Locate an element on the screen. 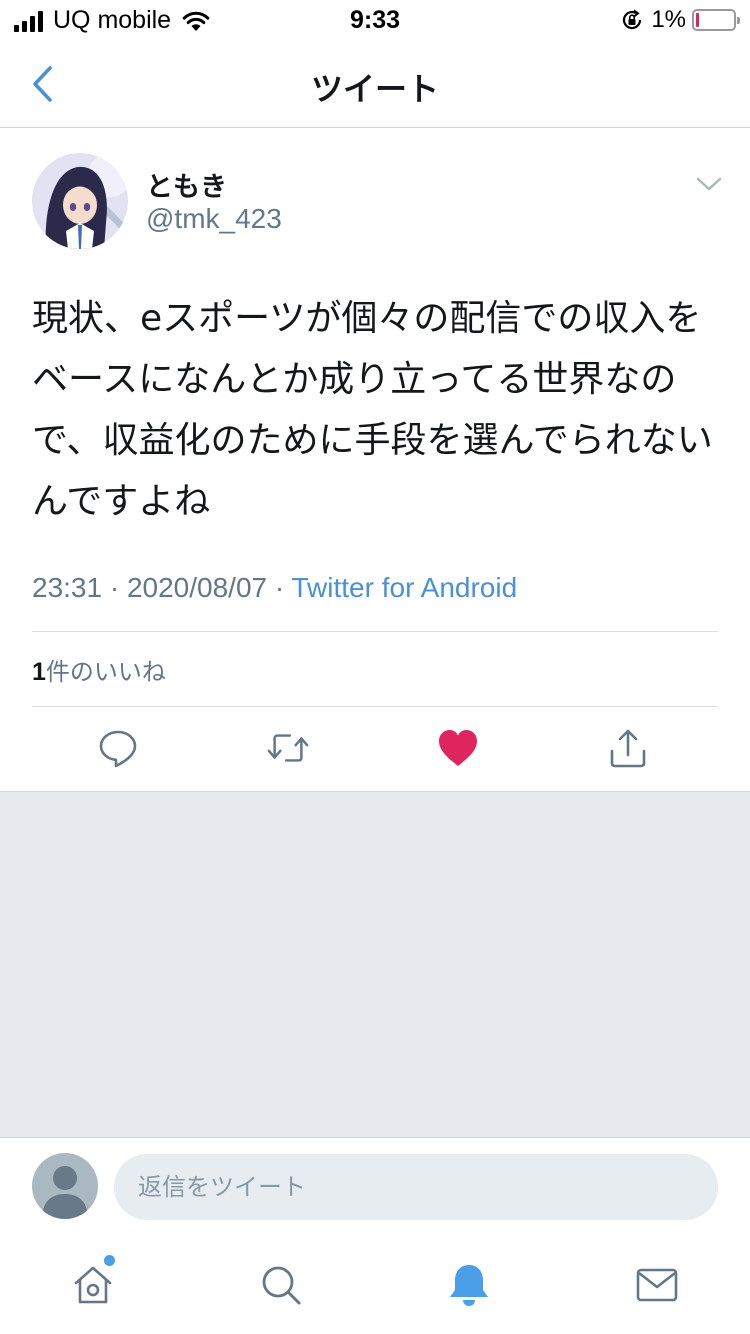  comment-icon is located at coordinates (118, 749).